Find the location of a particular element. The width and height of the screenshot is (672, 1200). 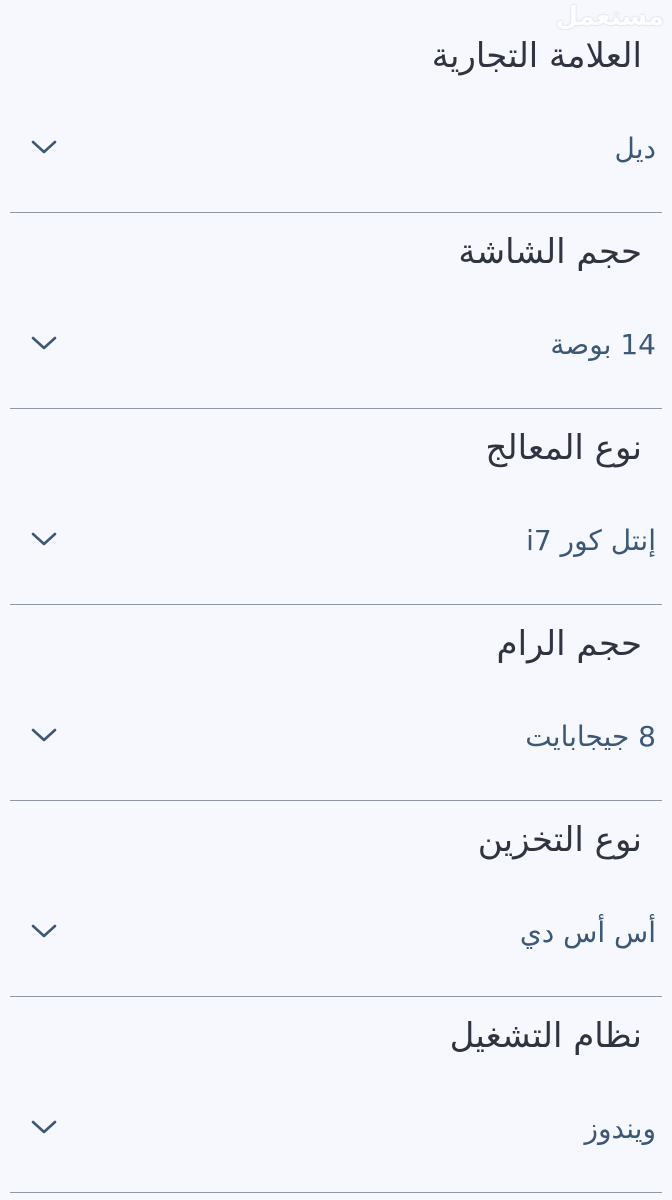

spec-label: العلامة التجارية is located at coordinates (536, 56).